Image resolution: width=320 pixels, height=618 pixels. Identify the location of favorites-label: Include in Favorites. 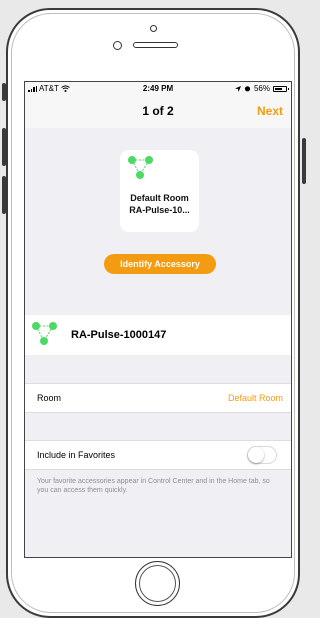
(76, 455).